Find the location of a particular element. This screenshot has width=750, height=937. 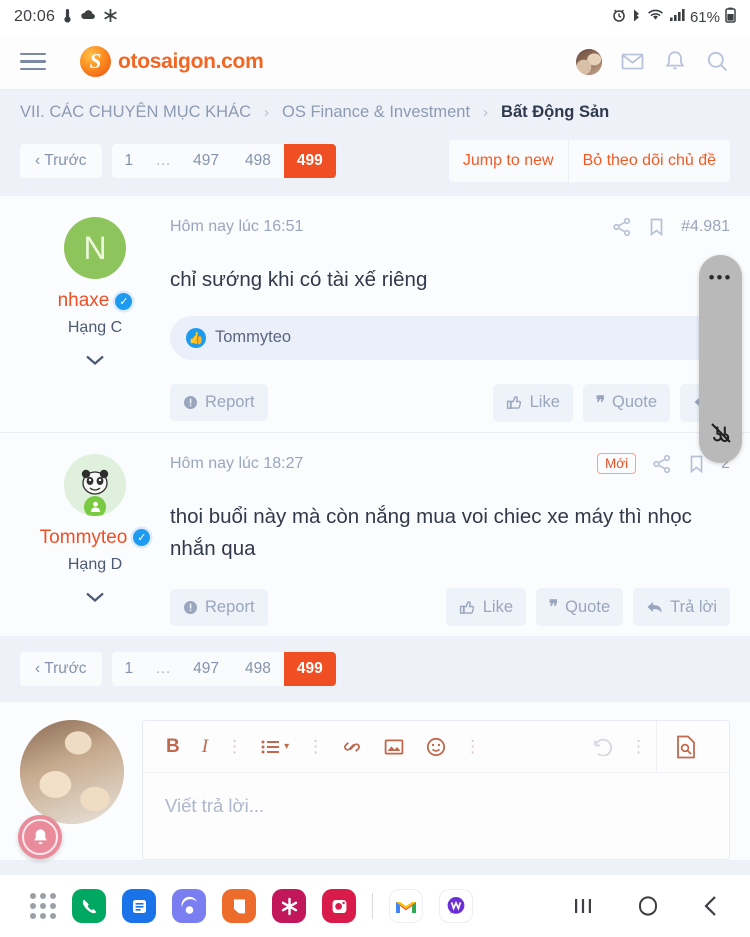

otosaigon-logo-icon: S is located at coordinates (95, 61).